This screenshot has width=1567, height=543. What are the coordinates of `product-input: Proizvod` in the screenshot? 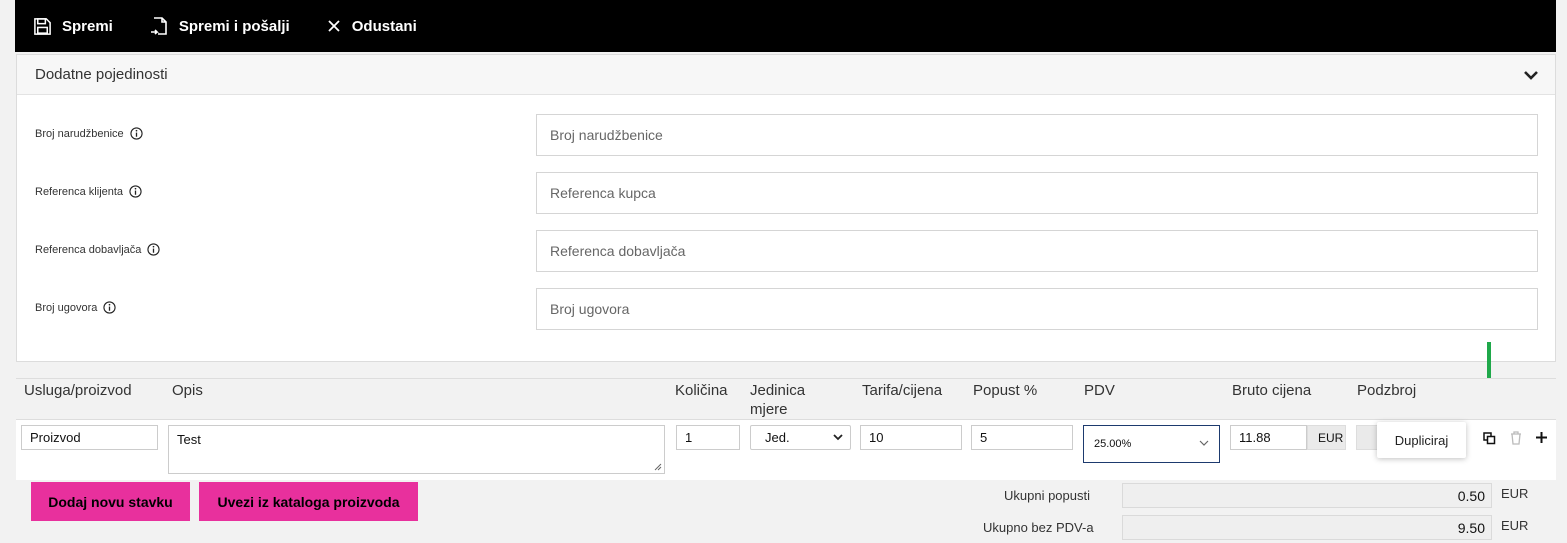 It's located at (89, 437).